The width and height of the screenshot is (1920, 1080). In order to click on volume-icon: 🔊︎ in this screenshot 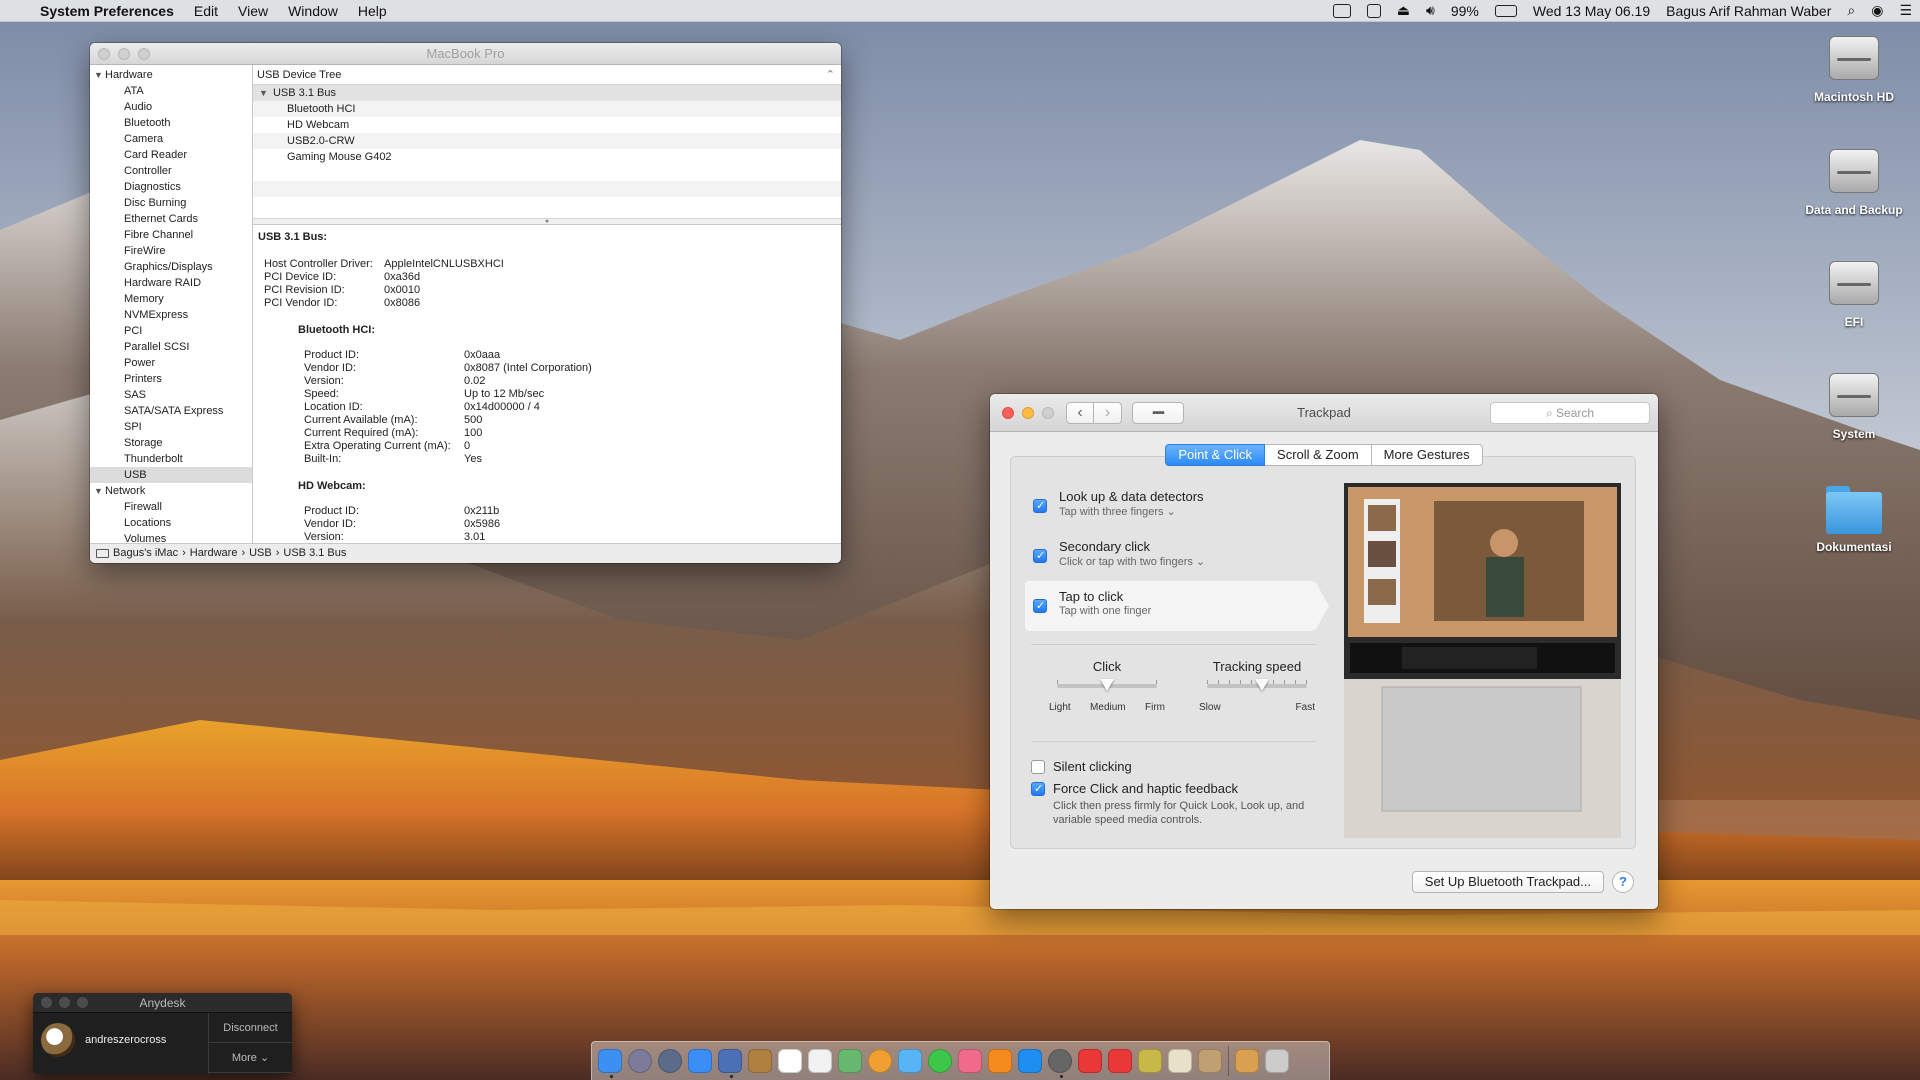, I will do `click(1430, 10)`.